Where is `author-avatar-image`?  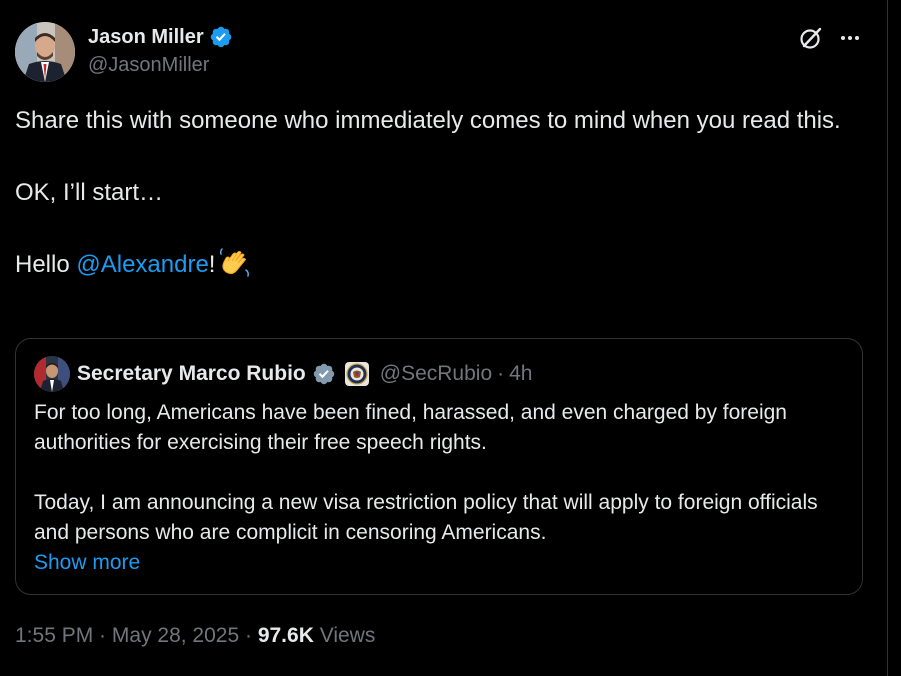
author-avatar-image is located at coordinates (45, 52).